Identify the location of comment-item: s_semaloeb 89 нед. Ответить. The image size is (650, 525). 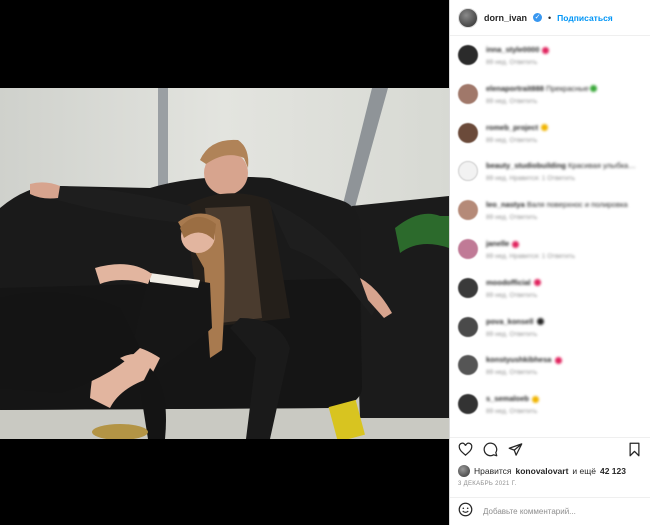
(550, 413).